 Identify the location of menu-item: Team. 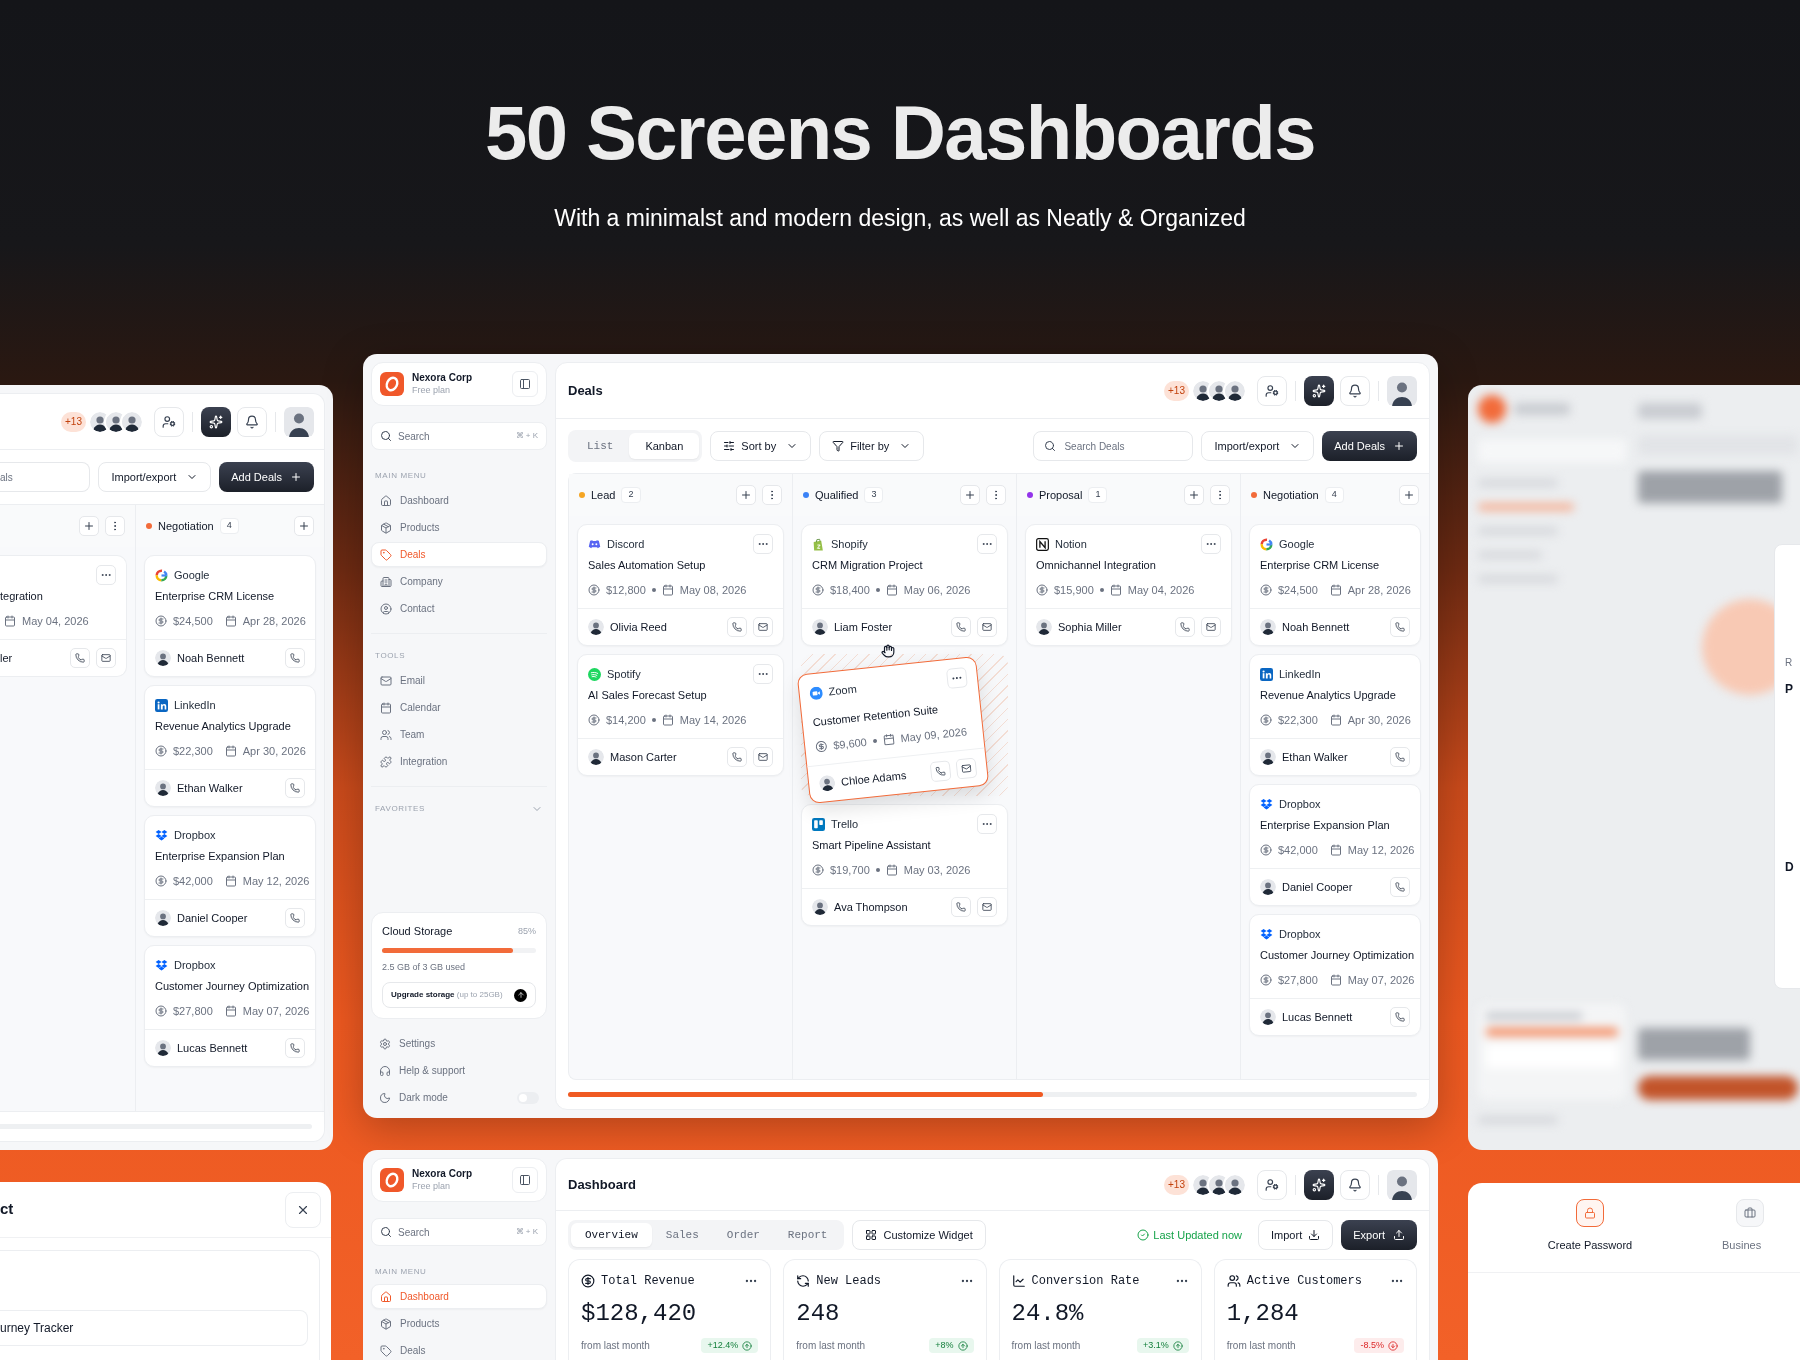
(459, 734).